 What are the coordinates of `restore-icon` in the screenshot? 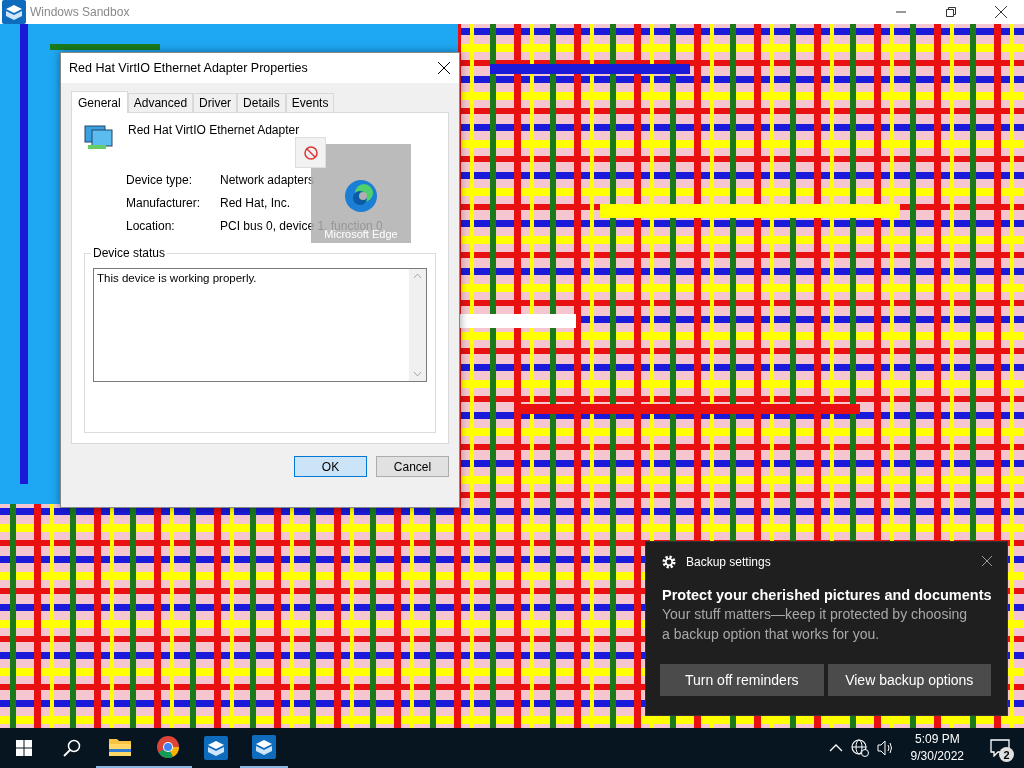 It's located at (951, 12).